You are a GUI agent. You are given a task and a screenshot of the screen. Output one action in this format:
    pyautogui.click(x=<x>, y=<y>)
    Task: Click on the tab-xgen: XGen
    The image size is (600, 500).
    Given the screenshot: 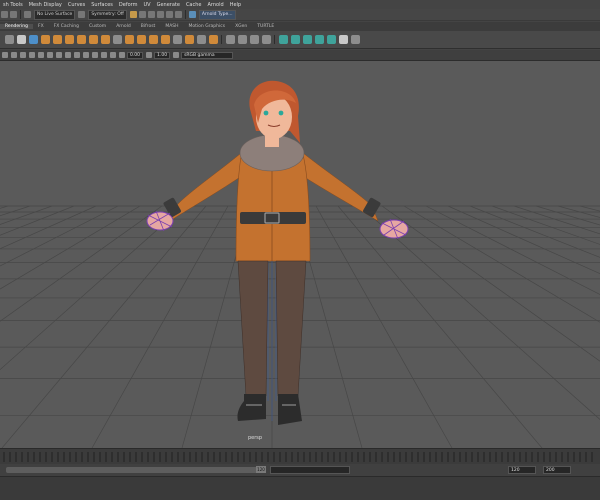 What is the action you would take?
    pyautogui.click(x=241, y=26)
    